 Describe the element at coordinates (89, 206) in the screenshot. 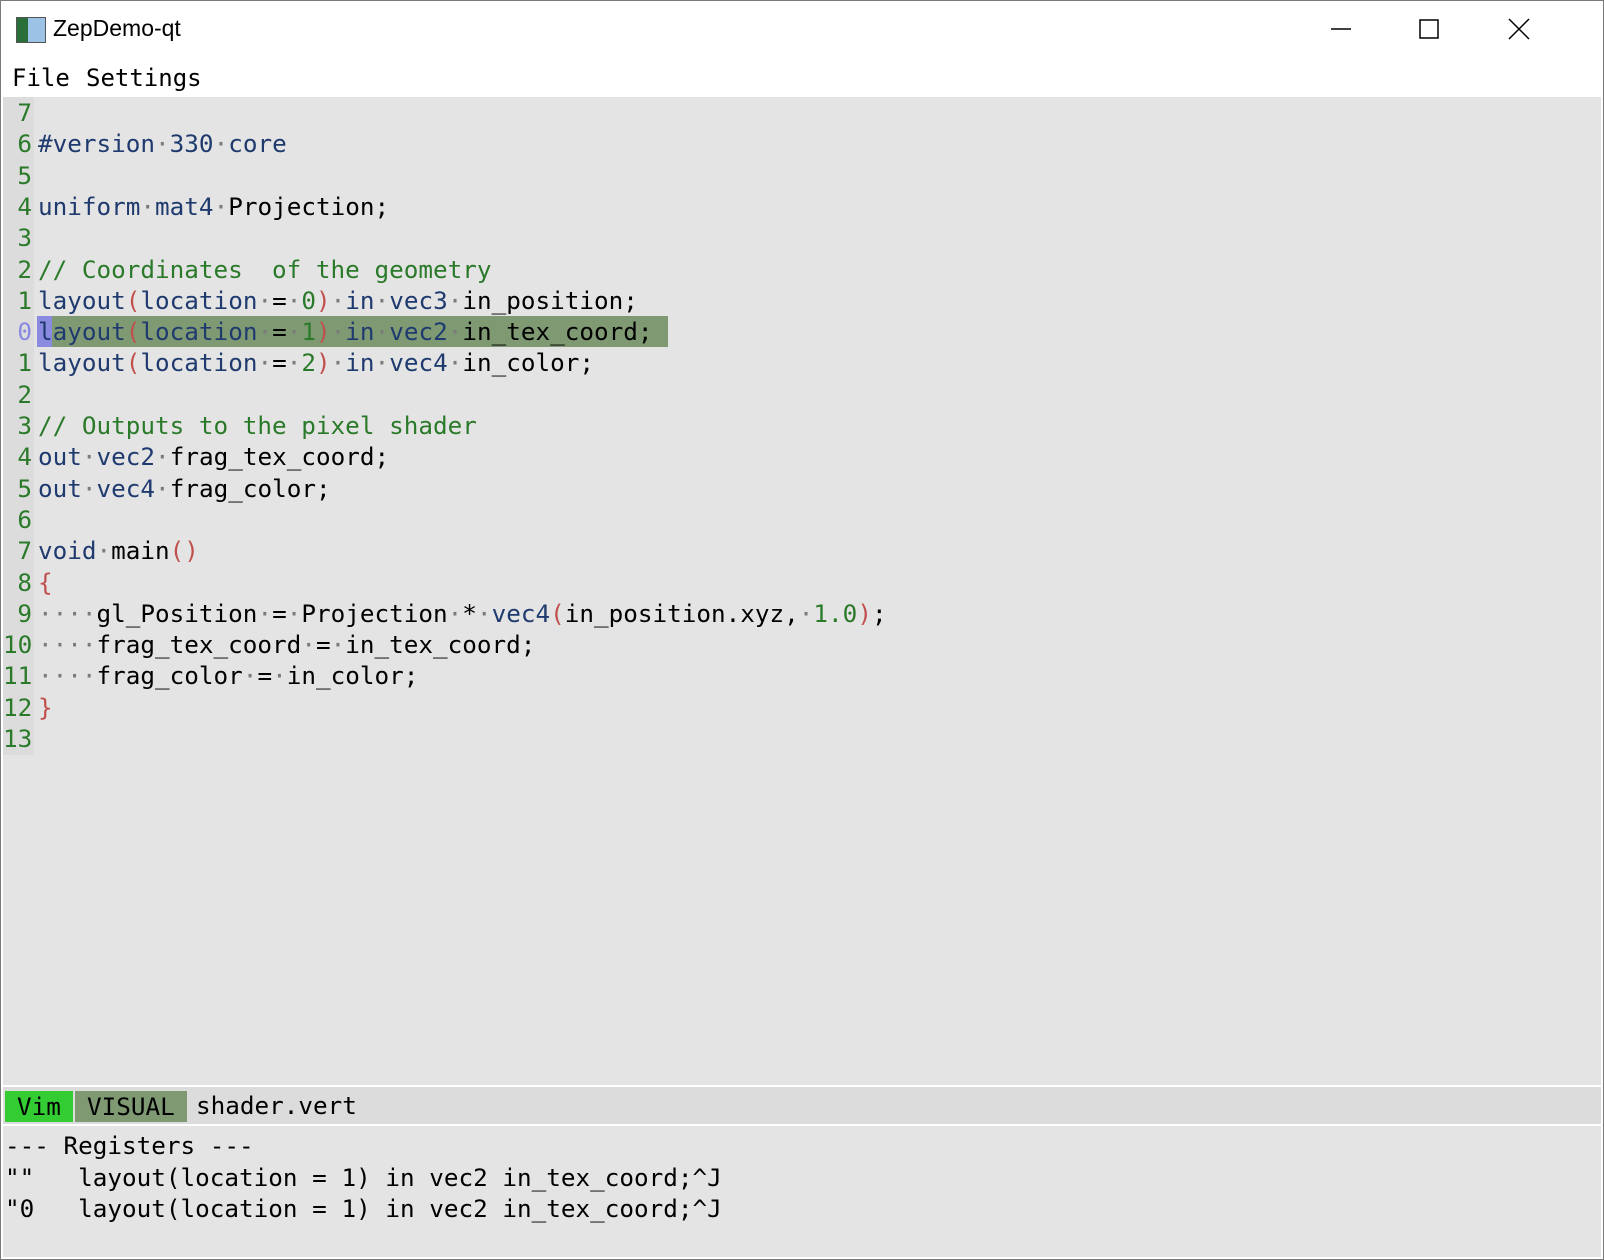

I see `code-token: uniform` at that location.